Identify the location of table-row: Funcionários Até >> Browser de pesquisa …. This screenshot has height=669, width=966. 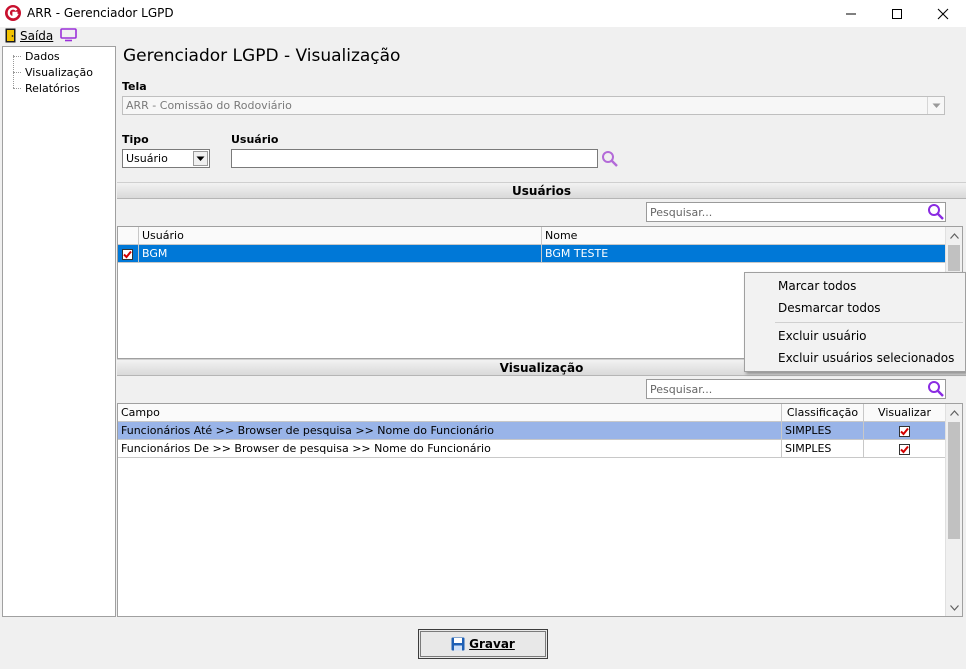
(532, 431).